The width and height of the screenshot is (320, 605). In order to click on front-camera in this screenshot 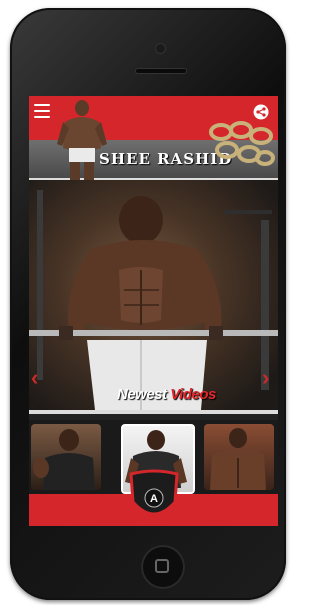, I will do `click(160, 48)`.